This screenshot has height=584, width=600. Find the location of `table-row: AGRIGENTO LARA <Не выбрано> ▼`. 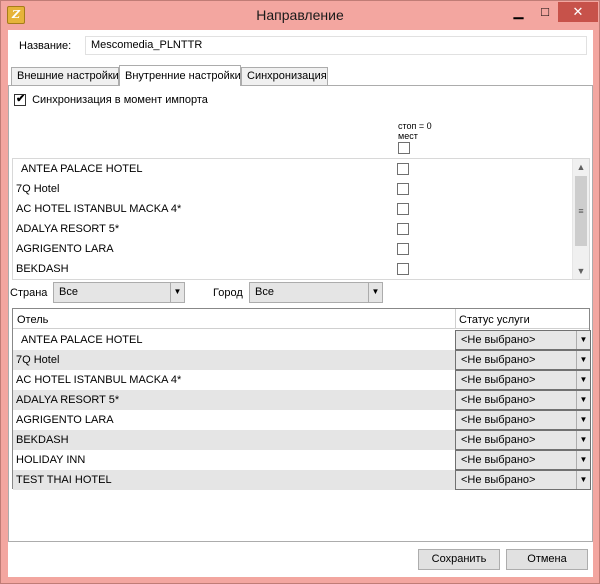

table-row: AGRIGENTO LARA <Не выбрано> ▼ is located at coordinates (302, 420).